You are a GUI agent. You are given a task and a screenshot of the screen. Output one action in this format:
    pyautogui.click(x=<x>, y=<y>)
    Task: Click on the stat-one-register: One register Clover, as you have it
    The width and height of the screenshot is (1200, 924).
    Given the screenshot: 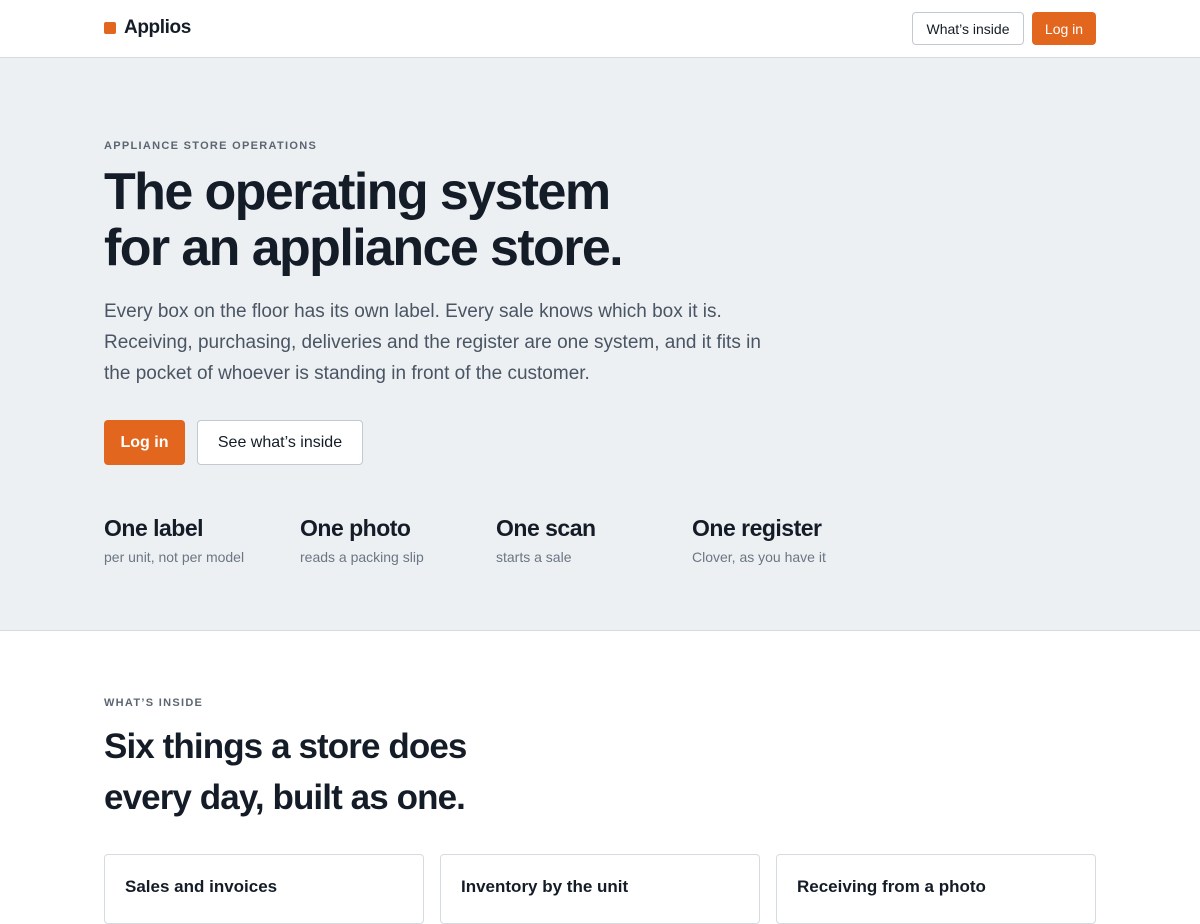 What is the action you would take?
    pyautogui.click(x=787, y=540)
    